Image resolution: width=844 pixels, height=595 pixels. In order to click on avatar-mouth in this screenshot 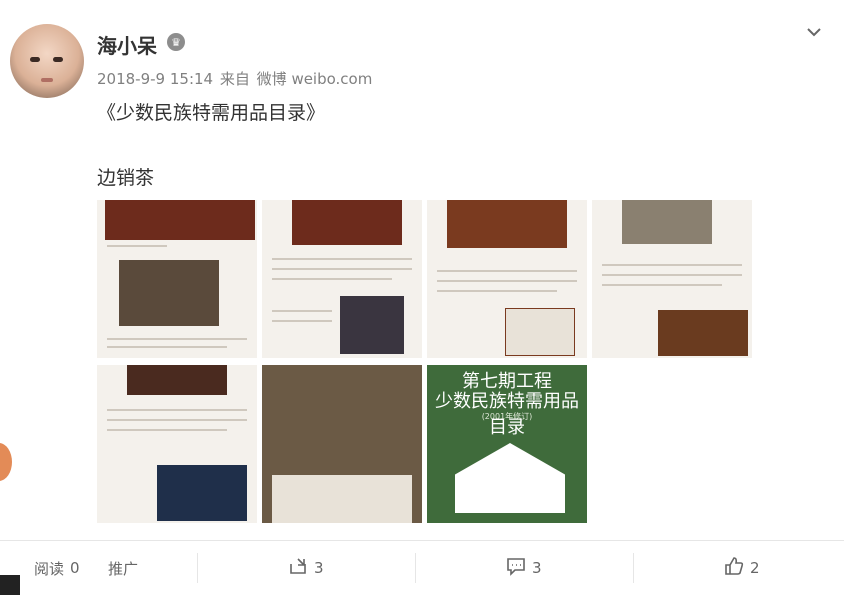, I will do `click(47, 80)`.